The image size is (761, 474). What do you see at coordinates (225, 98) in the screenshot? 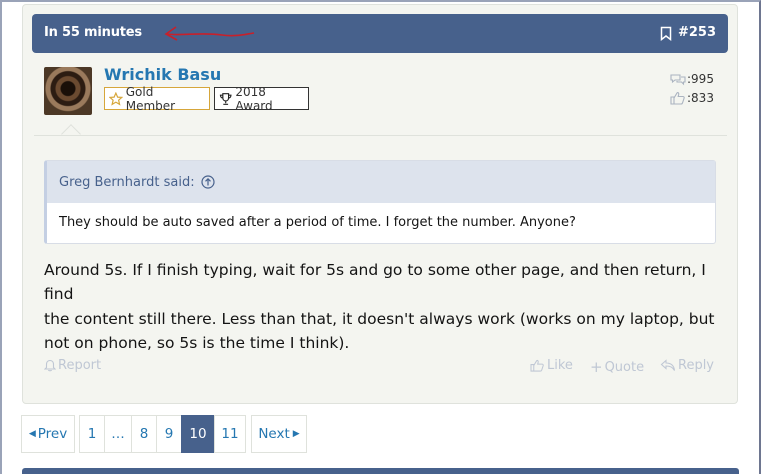
I see `trophy-icon` at bounding box center [225, 98].